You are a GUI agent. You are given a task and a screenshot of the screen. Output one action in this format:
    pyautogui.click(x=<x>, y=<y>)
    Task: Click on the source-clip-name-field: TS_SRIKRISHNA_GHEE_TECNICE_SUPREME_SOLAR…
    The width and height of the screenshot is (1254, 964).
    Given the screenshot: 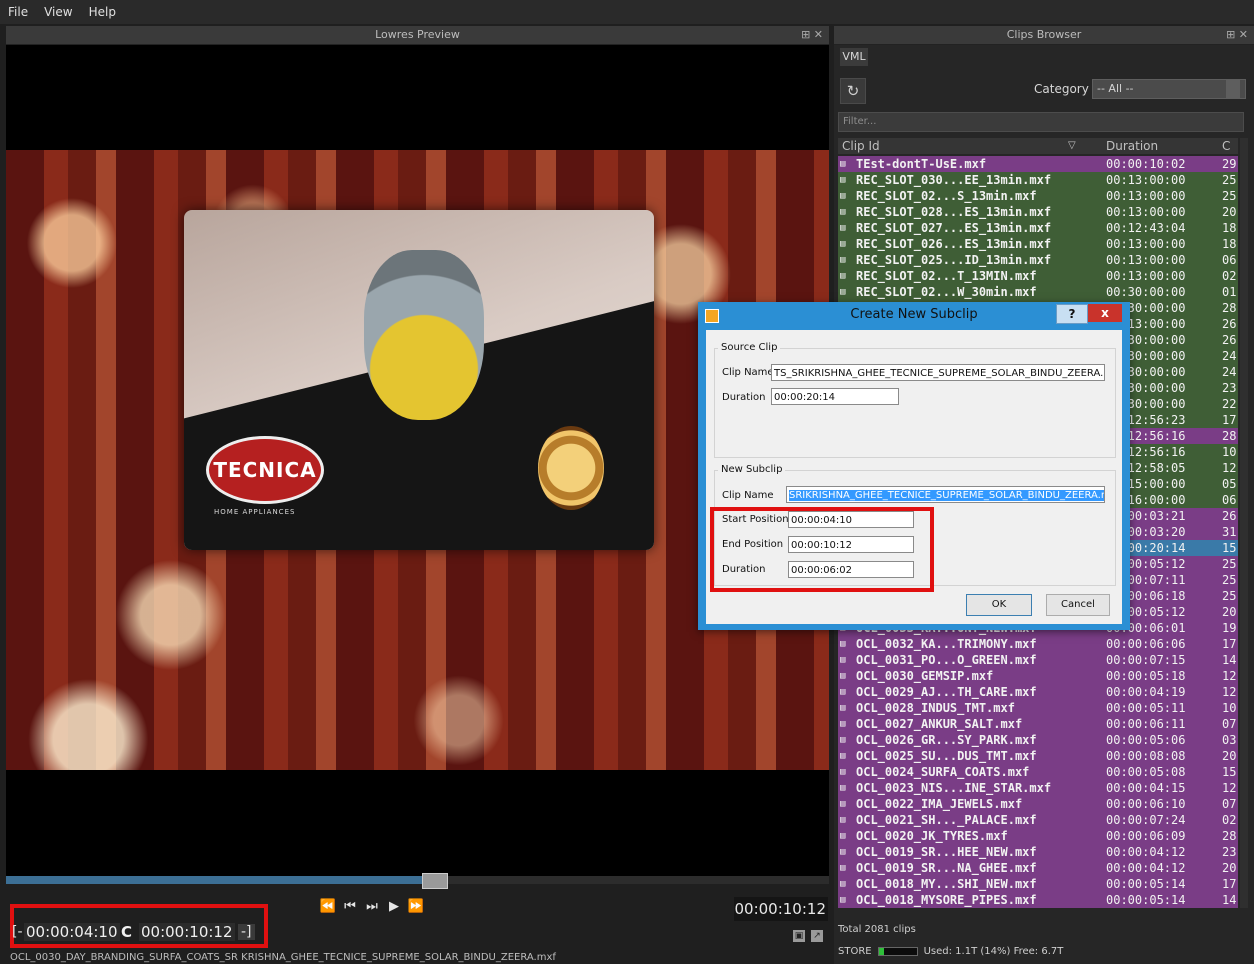 What is the action you would take?
    pyautogui.click(x=938, y=372)
    